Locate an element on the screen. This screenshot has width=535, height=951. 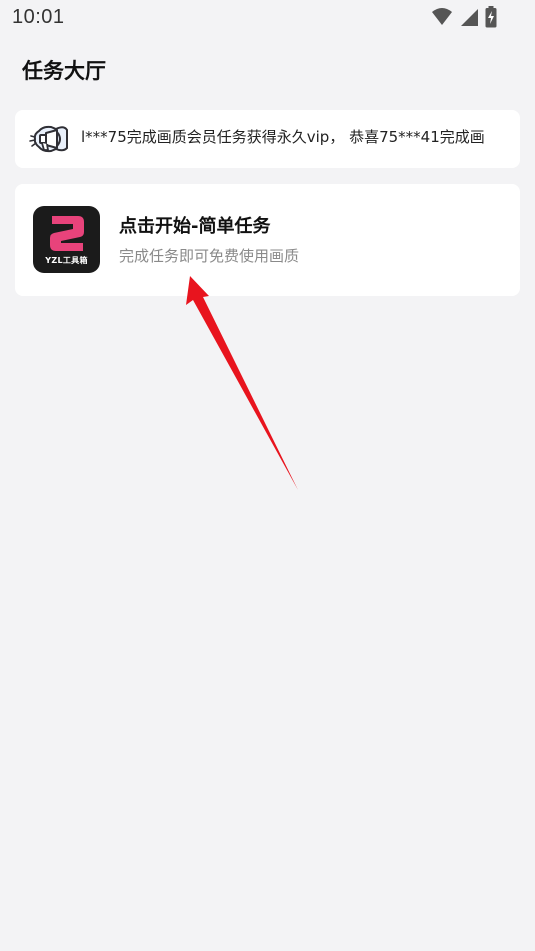
status-time: 10:01 is located at coordinates (38, 17).